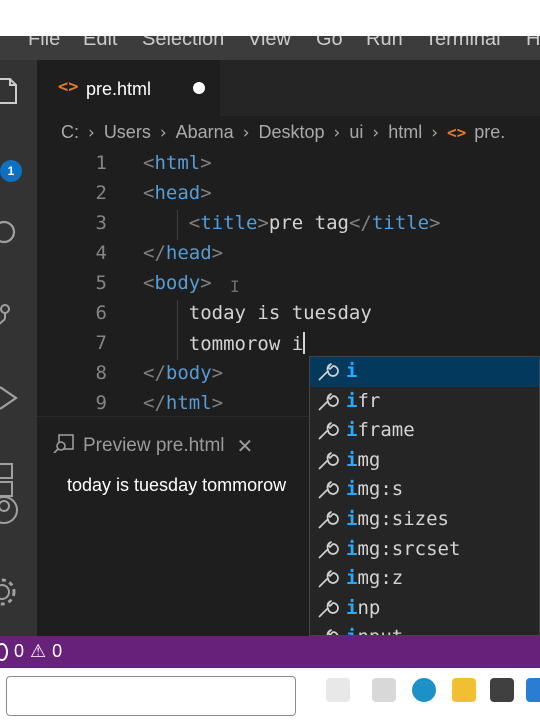 This screenshot has height=720, width=540. Describe the element at coordinates (101, 253) in the screenshot. I see `line-number: 4` at that location.